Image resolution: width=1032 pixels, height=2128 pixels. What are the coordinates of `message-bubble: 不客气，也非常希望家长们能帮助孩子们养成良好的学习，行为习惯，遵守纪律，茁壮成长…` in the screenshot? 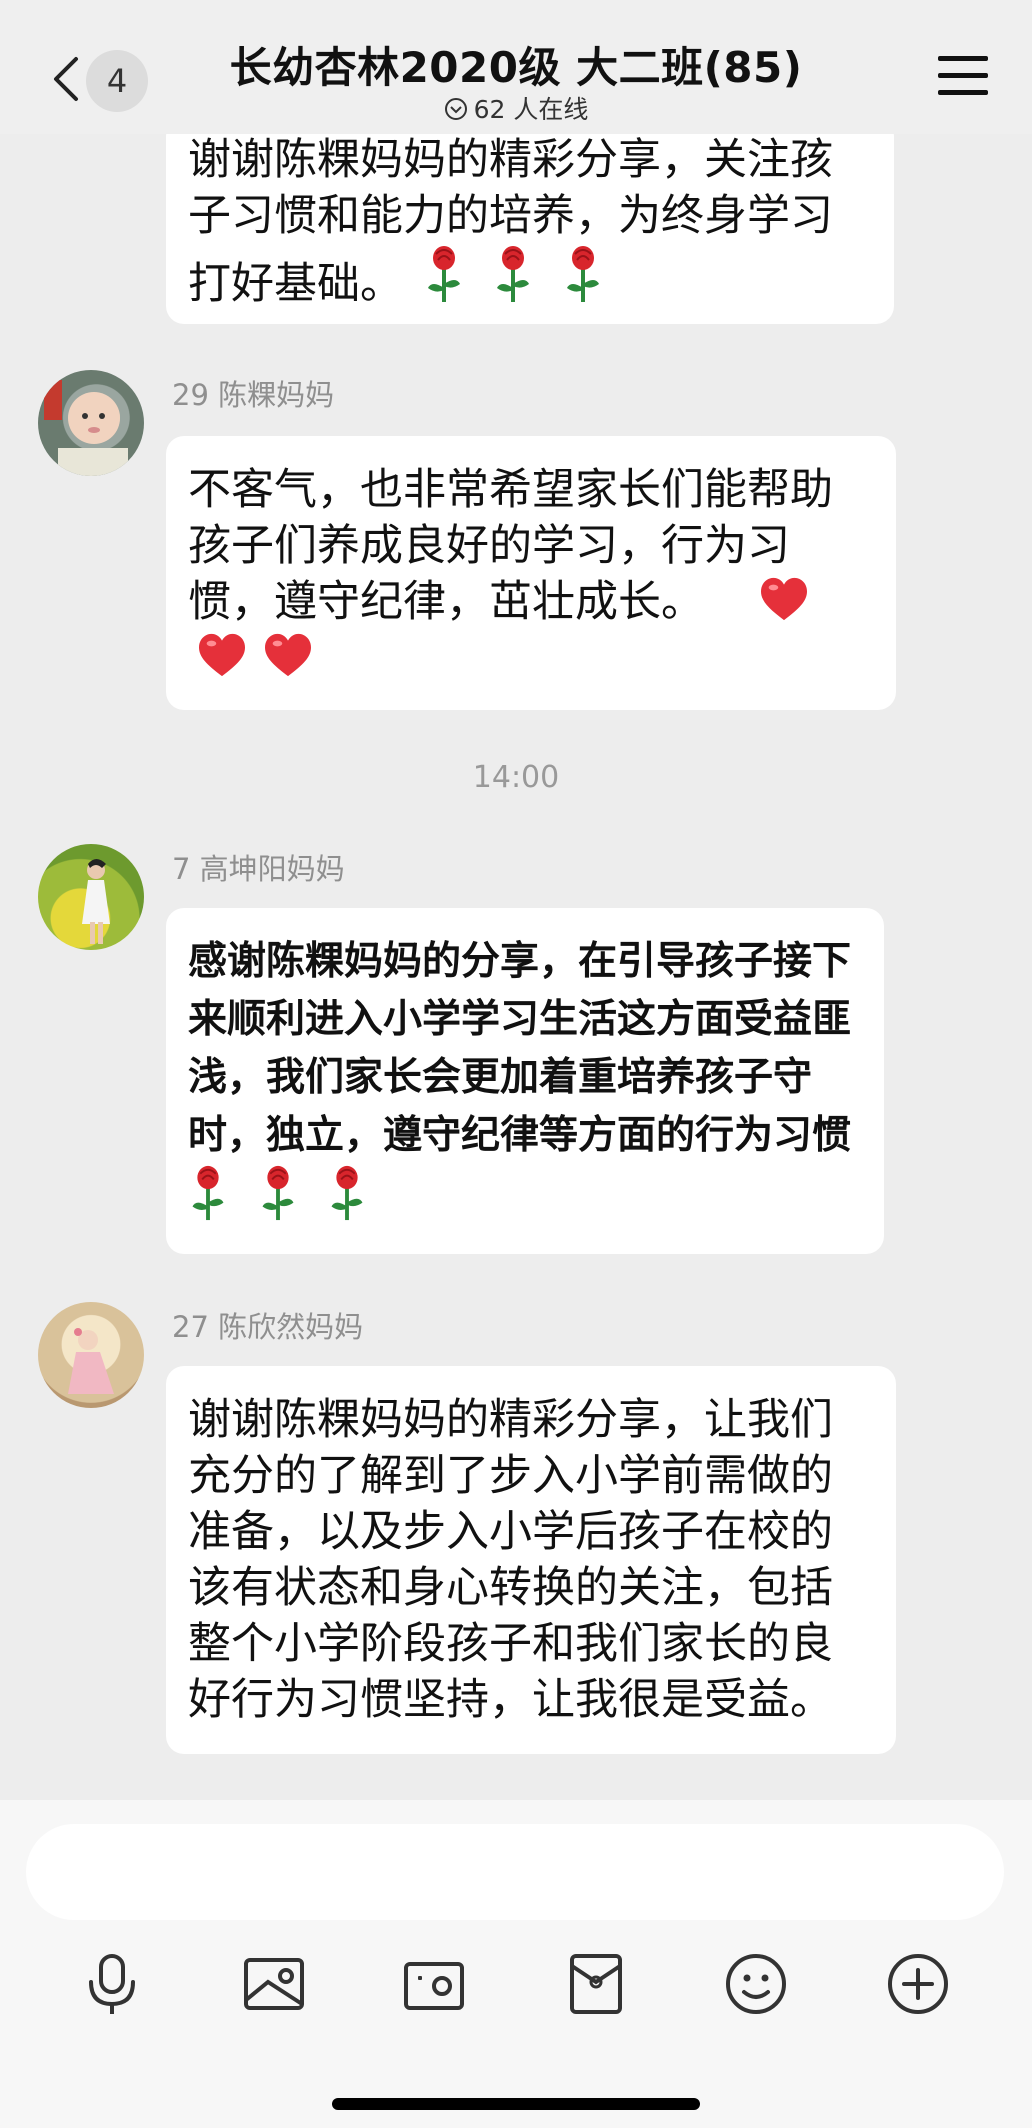 It's located at (531, 573).